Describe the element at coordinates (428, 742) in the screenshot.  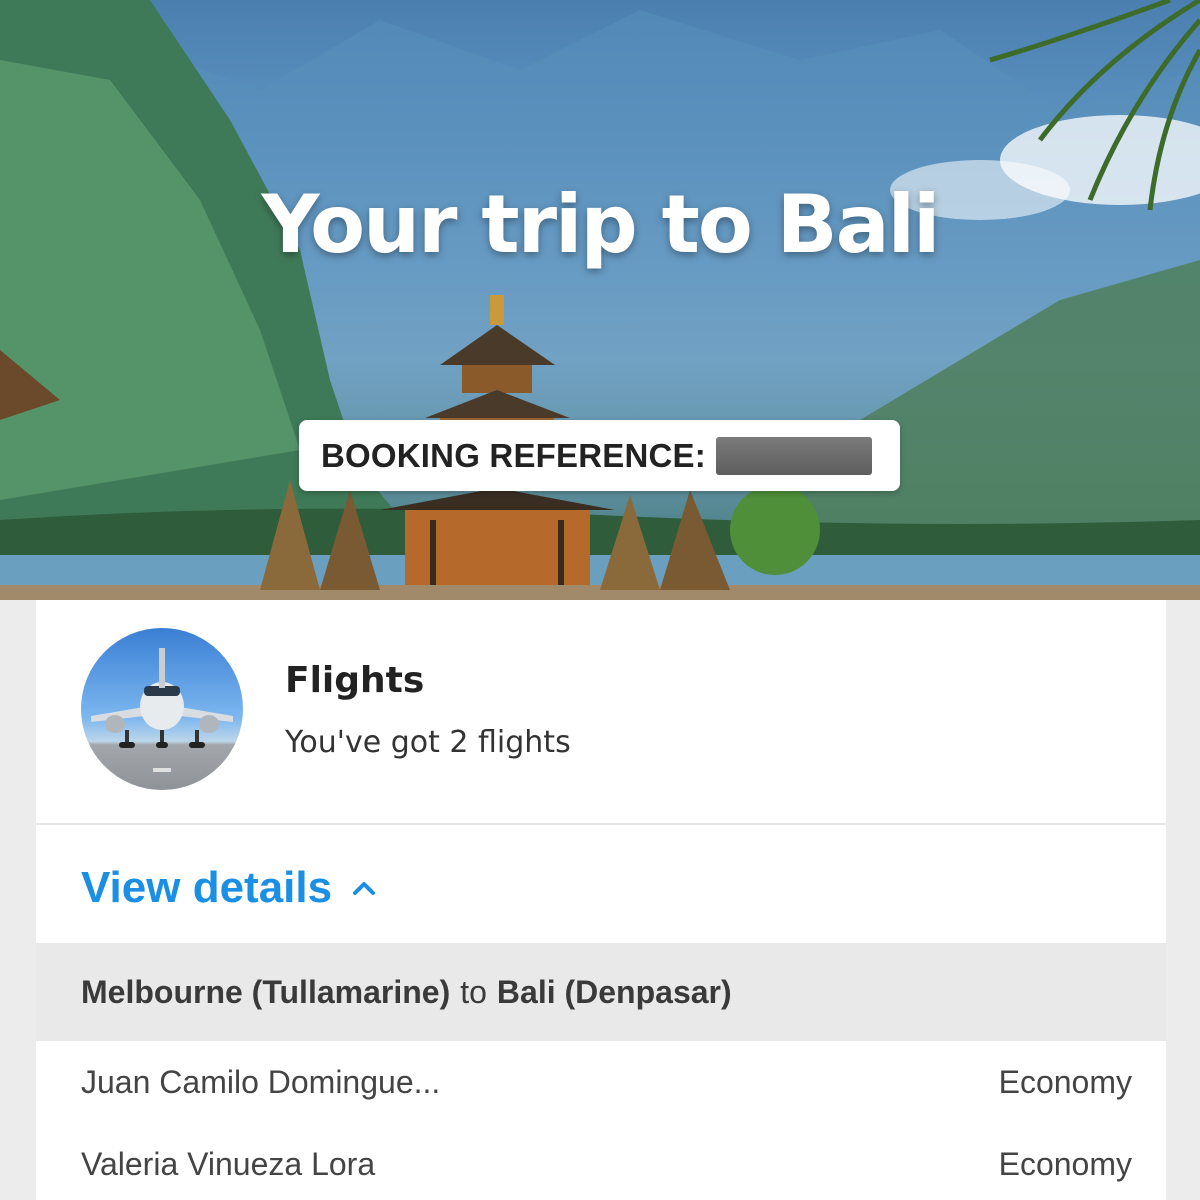
I see `flights-count-text: You've got 2 flights` at that location.